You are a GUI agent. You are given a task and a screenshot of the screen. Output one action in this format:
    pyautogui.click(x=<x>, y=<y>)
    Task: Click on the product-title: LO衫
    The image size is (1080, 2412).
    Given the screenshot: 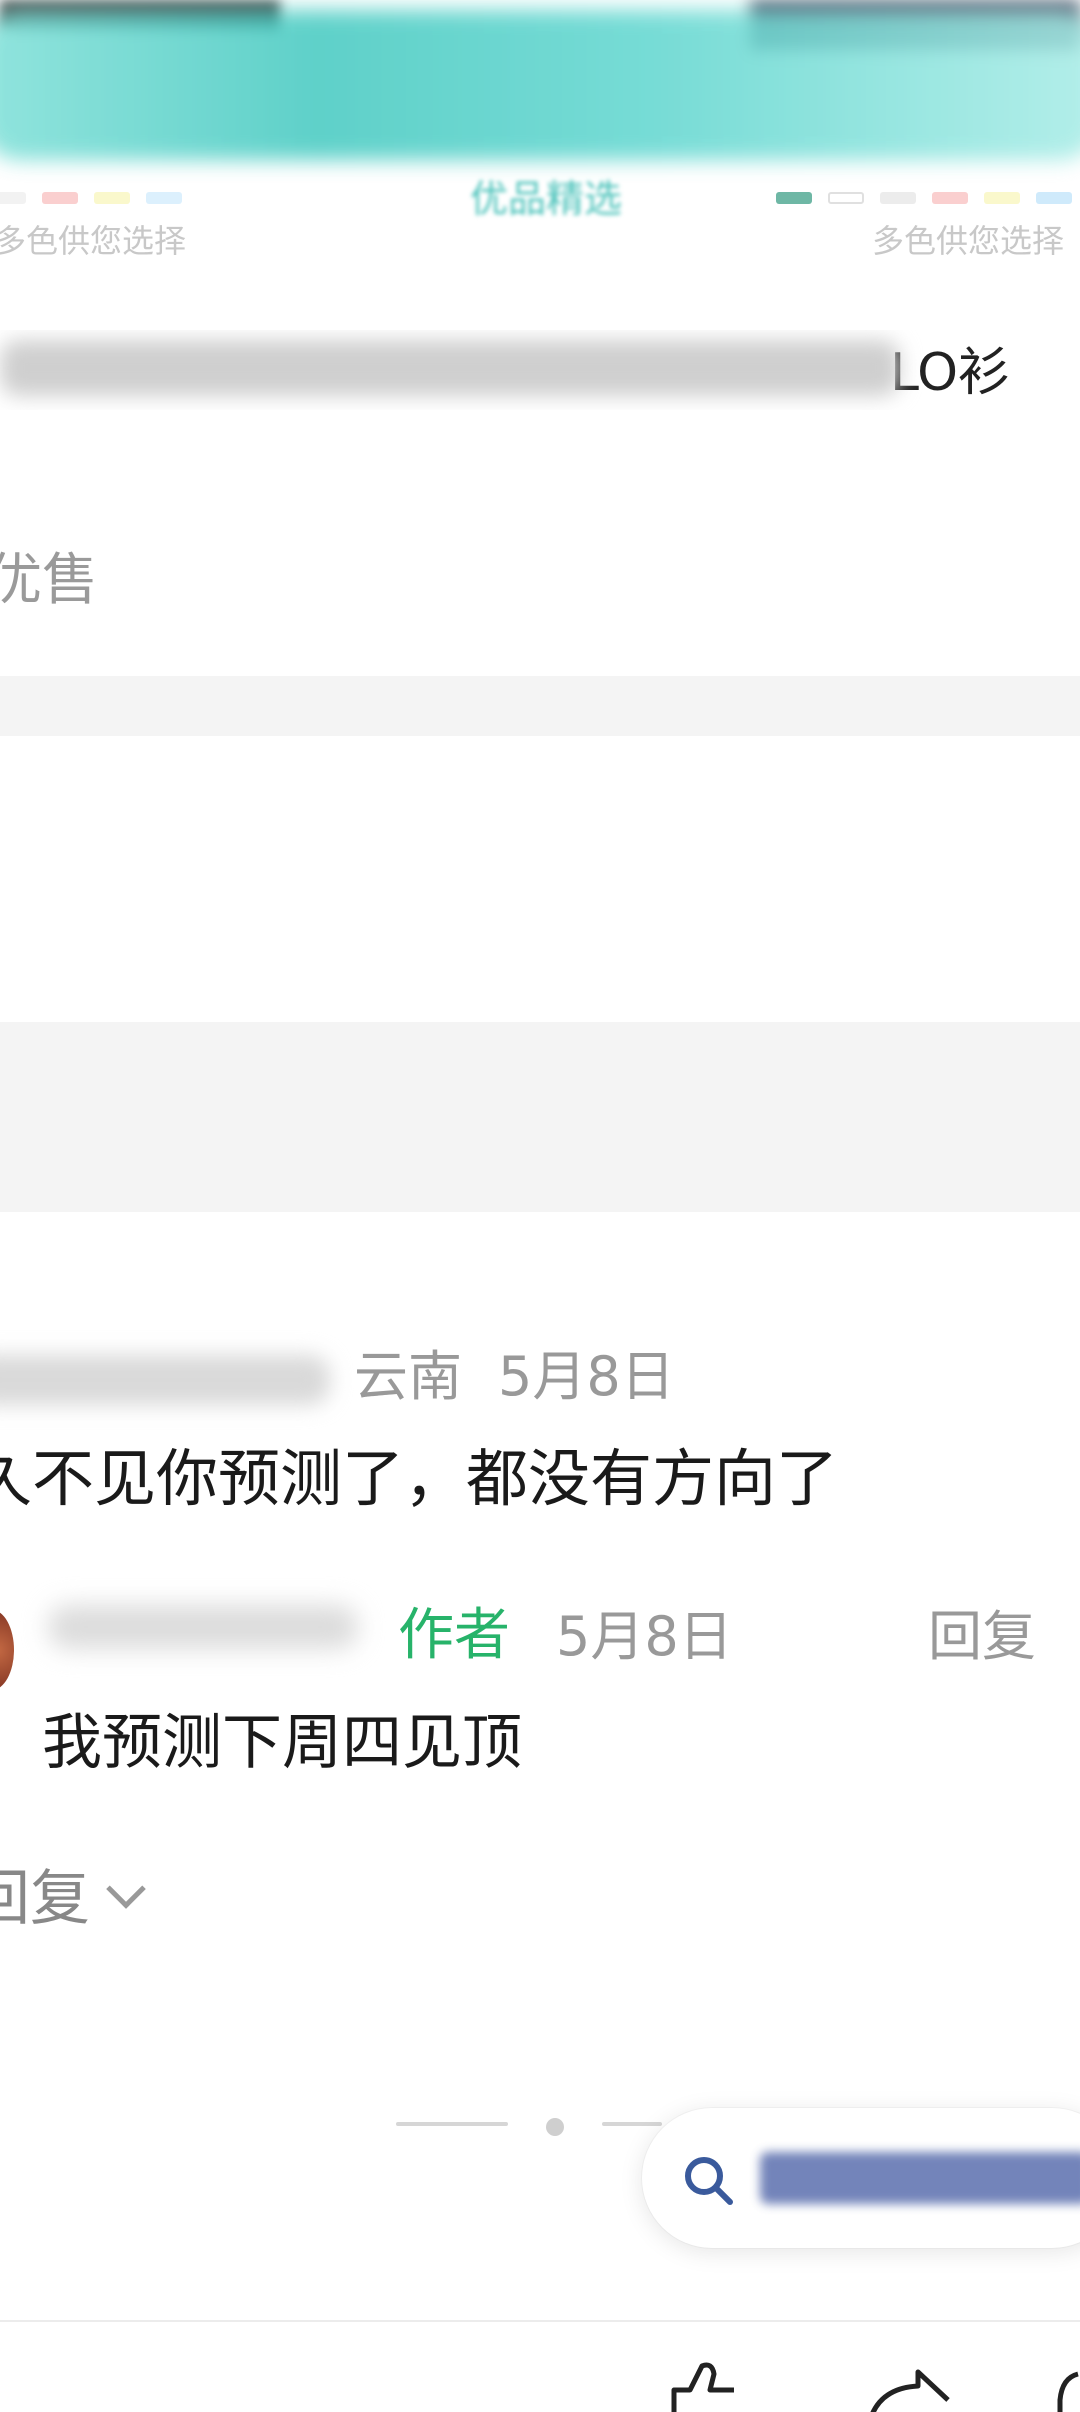 What is the action you would take?
    pyautogui.click(x=530, y=370)
    